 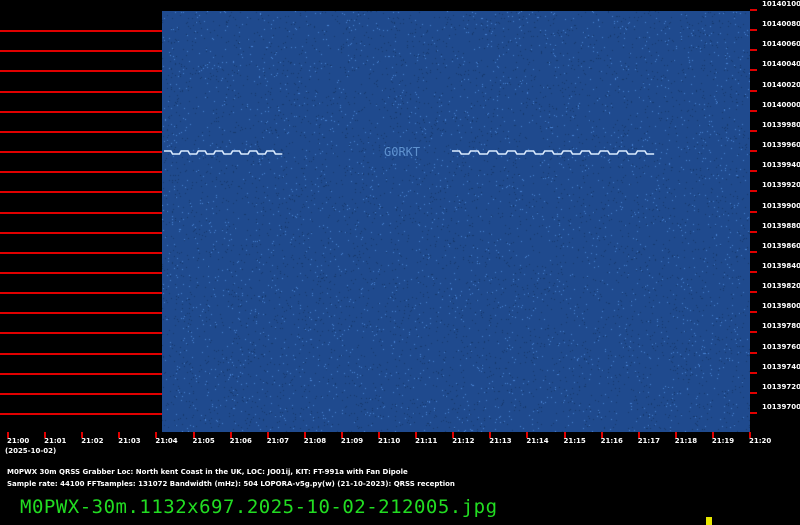 What do you see at coordinates (259, 507) in the screenshot?
I see `image-filename: M0PWX-30m.1132x697.2025-10-02-212005.jpg` at bounding box center [259, 507].